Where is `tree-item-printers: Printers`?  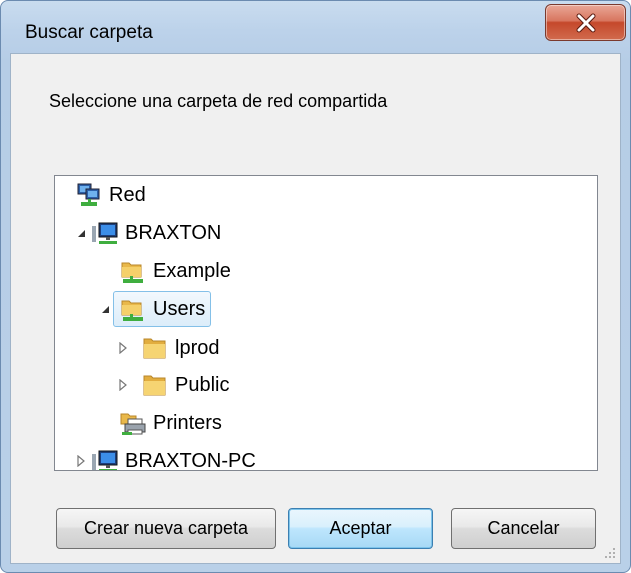
tree-item-printers: Printers is located at coordinates (170, 423).